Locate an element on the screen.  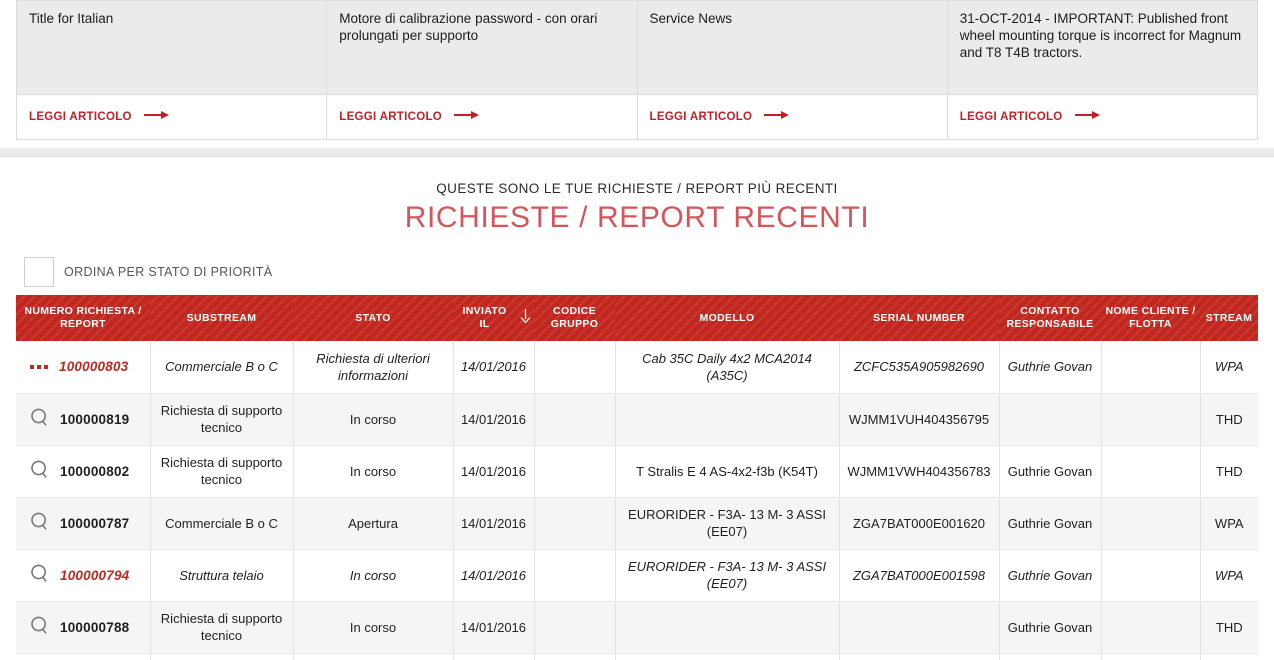
column-header-label: NUMERO RICHIESTA / REPORT is located at coordinates (83, 317).